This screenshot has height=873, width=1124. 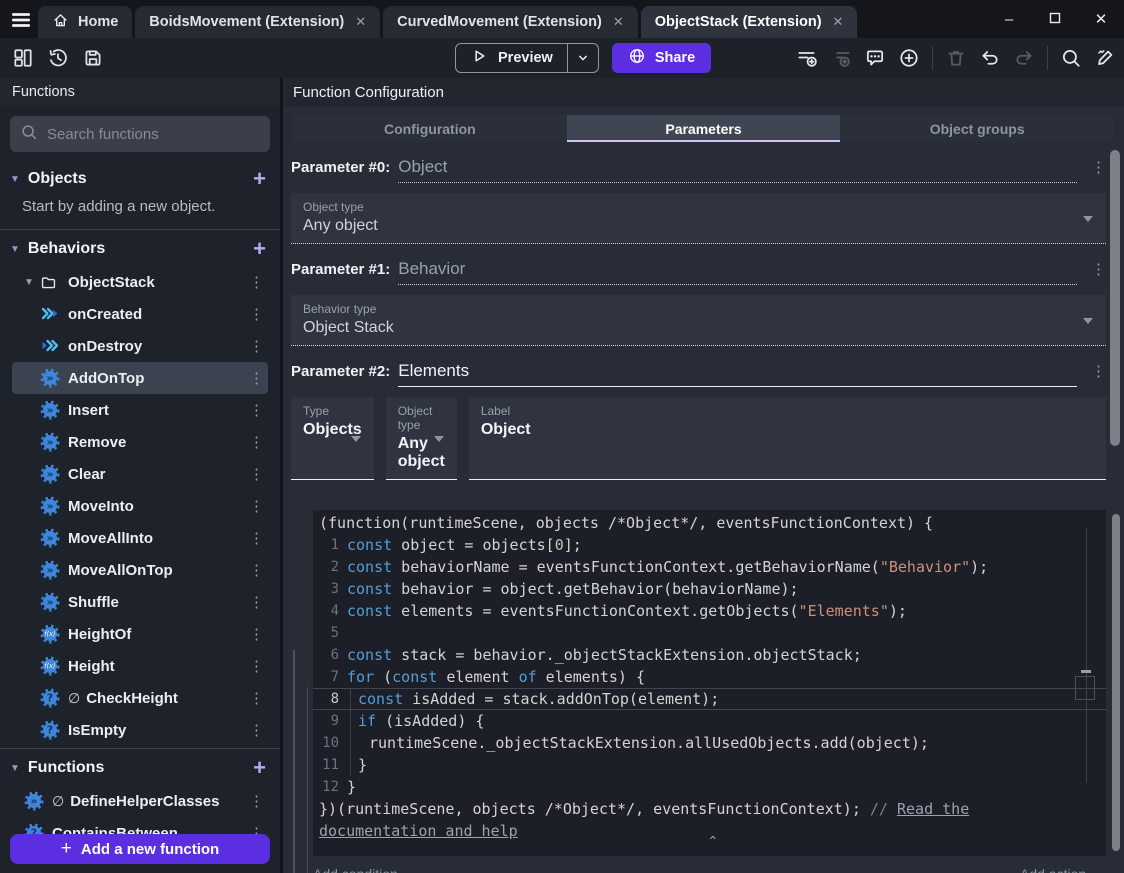 What do you see at coordinates (140, 801) in the screenshot?
I see `sidebar-item-definehelperclasses: » ∅ DefineHelperClasses ⋮` at bounding box center [140, 801].